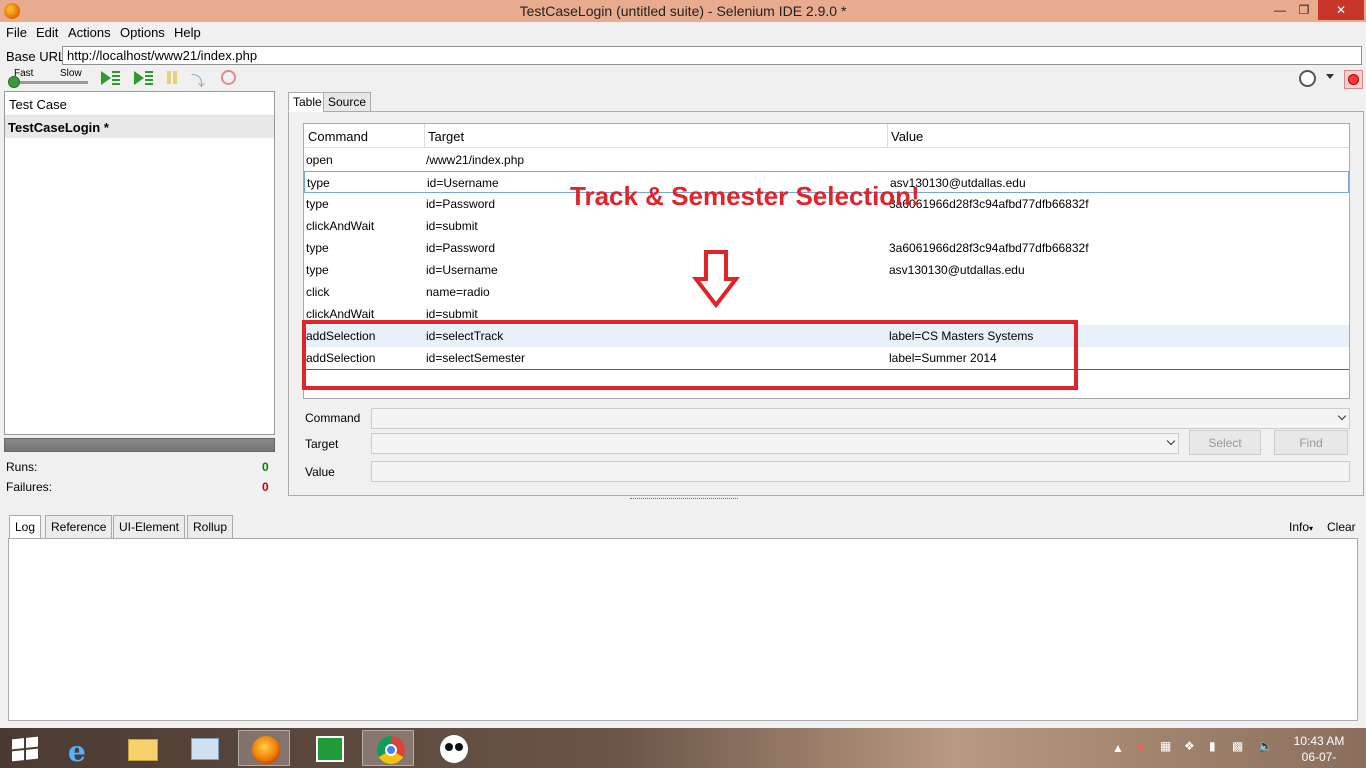 The image size is (1366, 768). Describe the element at coordinates (139, 104) in the screenshot. I see `test-case-header: Test Case` at that location.